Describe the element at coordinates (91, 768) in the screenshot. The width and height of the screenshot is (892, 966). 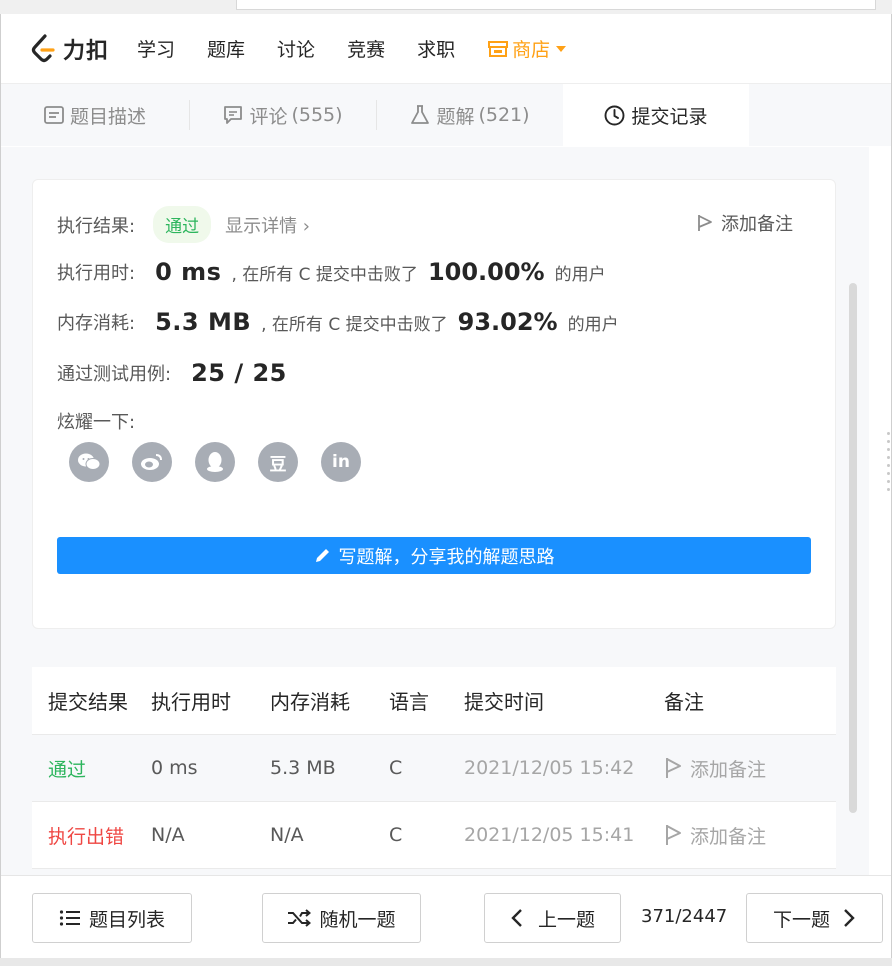
I see `row-result: 通过` at that location.